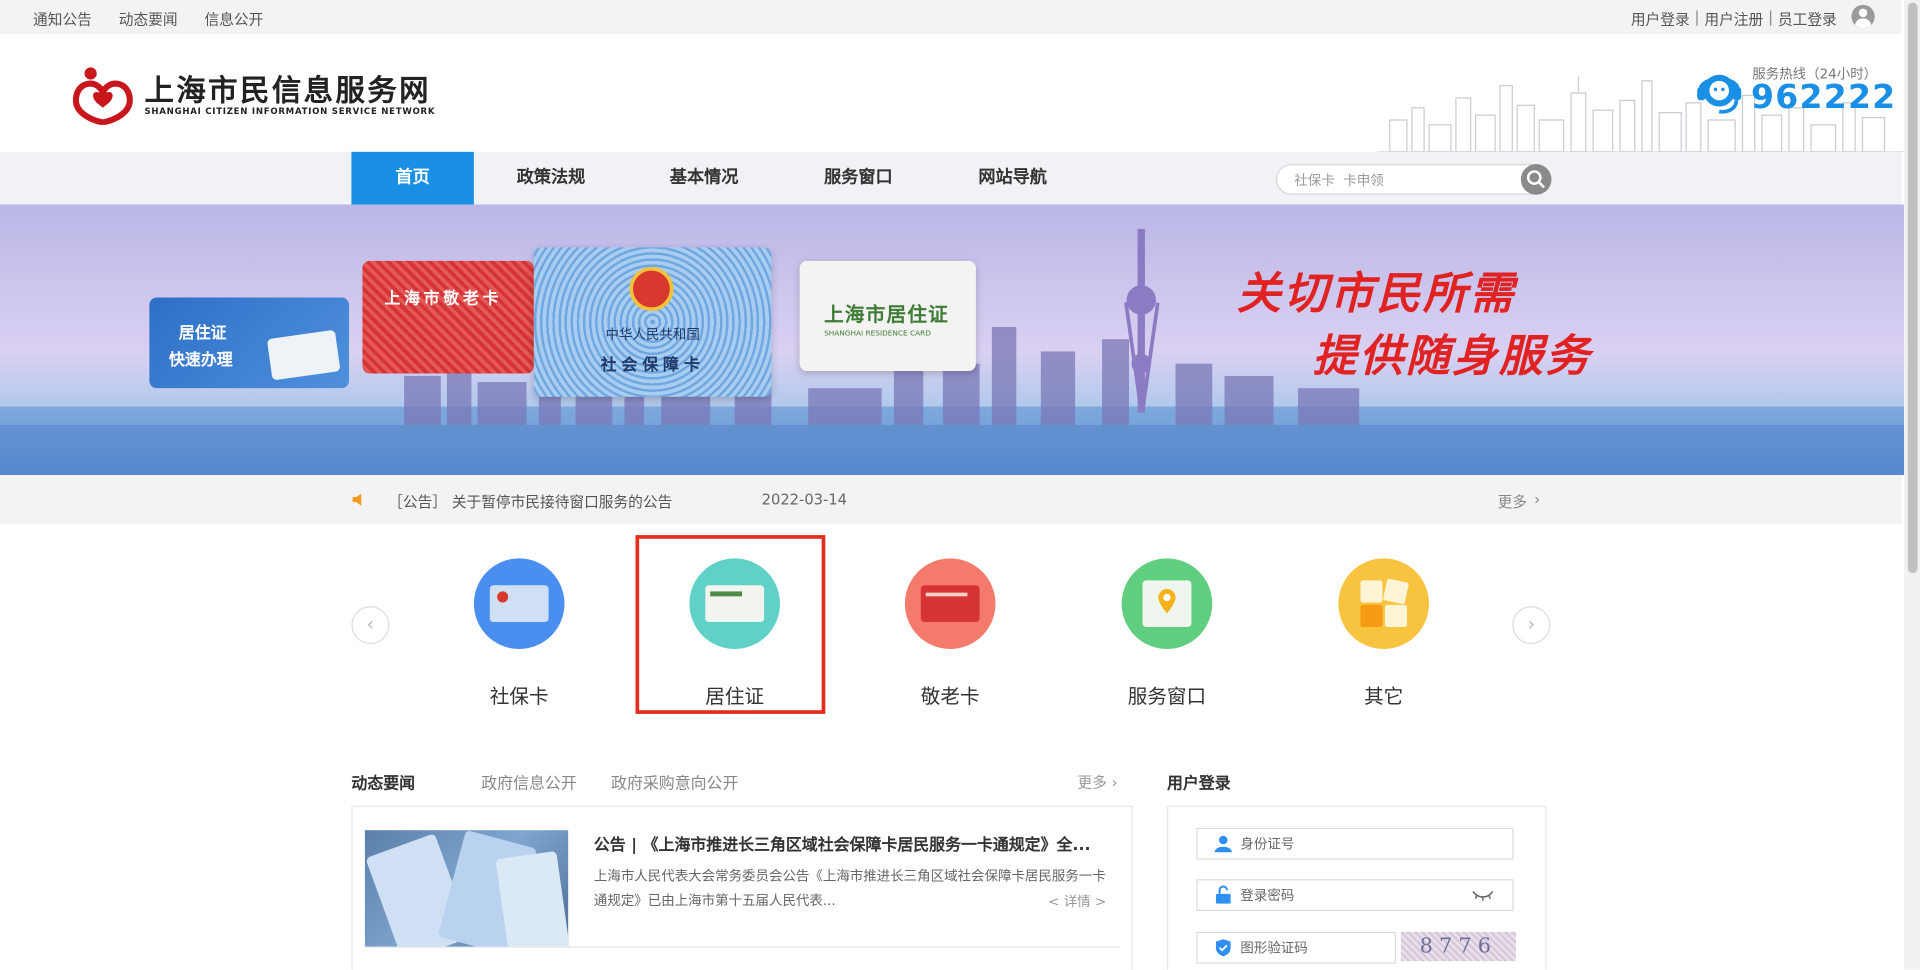 The image size is (1920, 970). Describe the element at coordinates (858, 178) in the screenshot. I see `nav-service-window: 服务窗口` at that location.